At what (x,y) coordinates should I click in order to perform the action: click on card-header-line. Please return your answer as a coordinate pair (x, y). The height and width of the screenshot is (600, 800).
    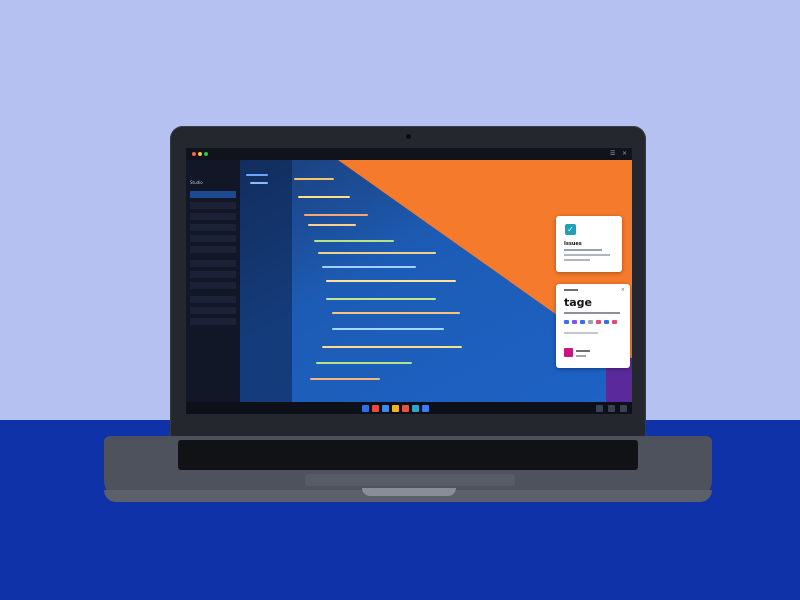
    Looking at the image, I should click on (571, 290).